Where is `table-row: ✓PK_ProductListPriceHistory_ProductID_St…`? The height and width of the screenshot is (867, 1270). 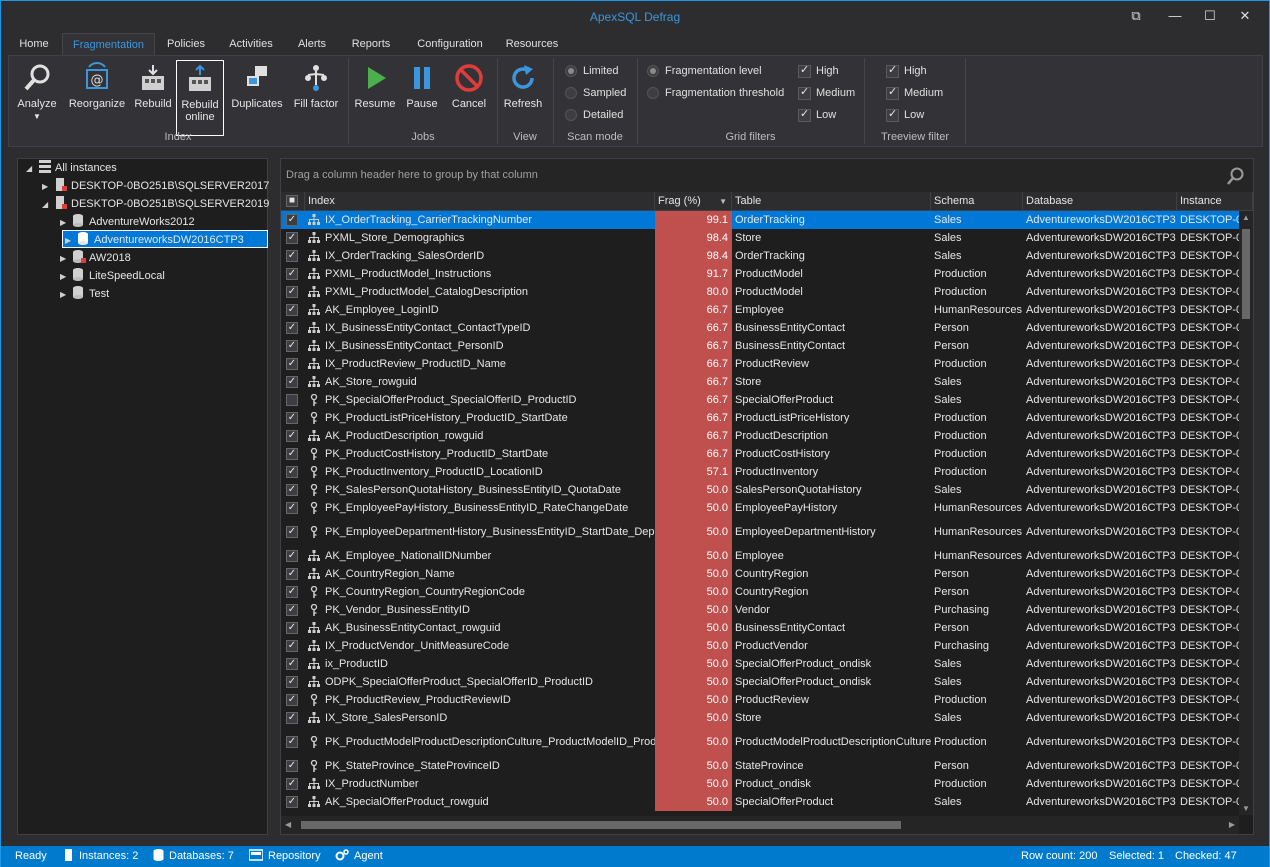 table-row: ✓PK_ProductListPriceHistory_ProductID_St… is located at coordinates (760, 418).